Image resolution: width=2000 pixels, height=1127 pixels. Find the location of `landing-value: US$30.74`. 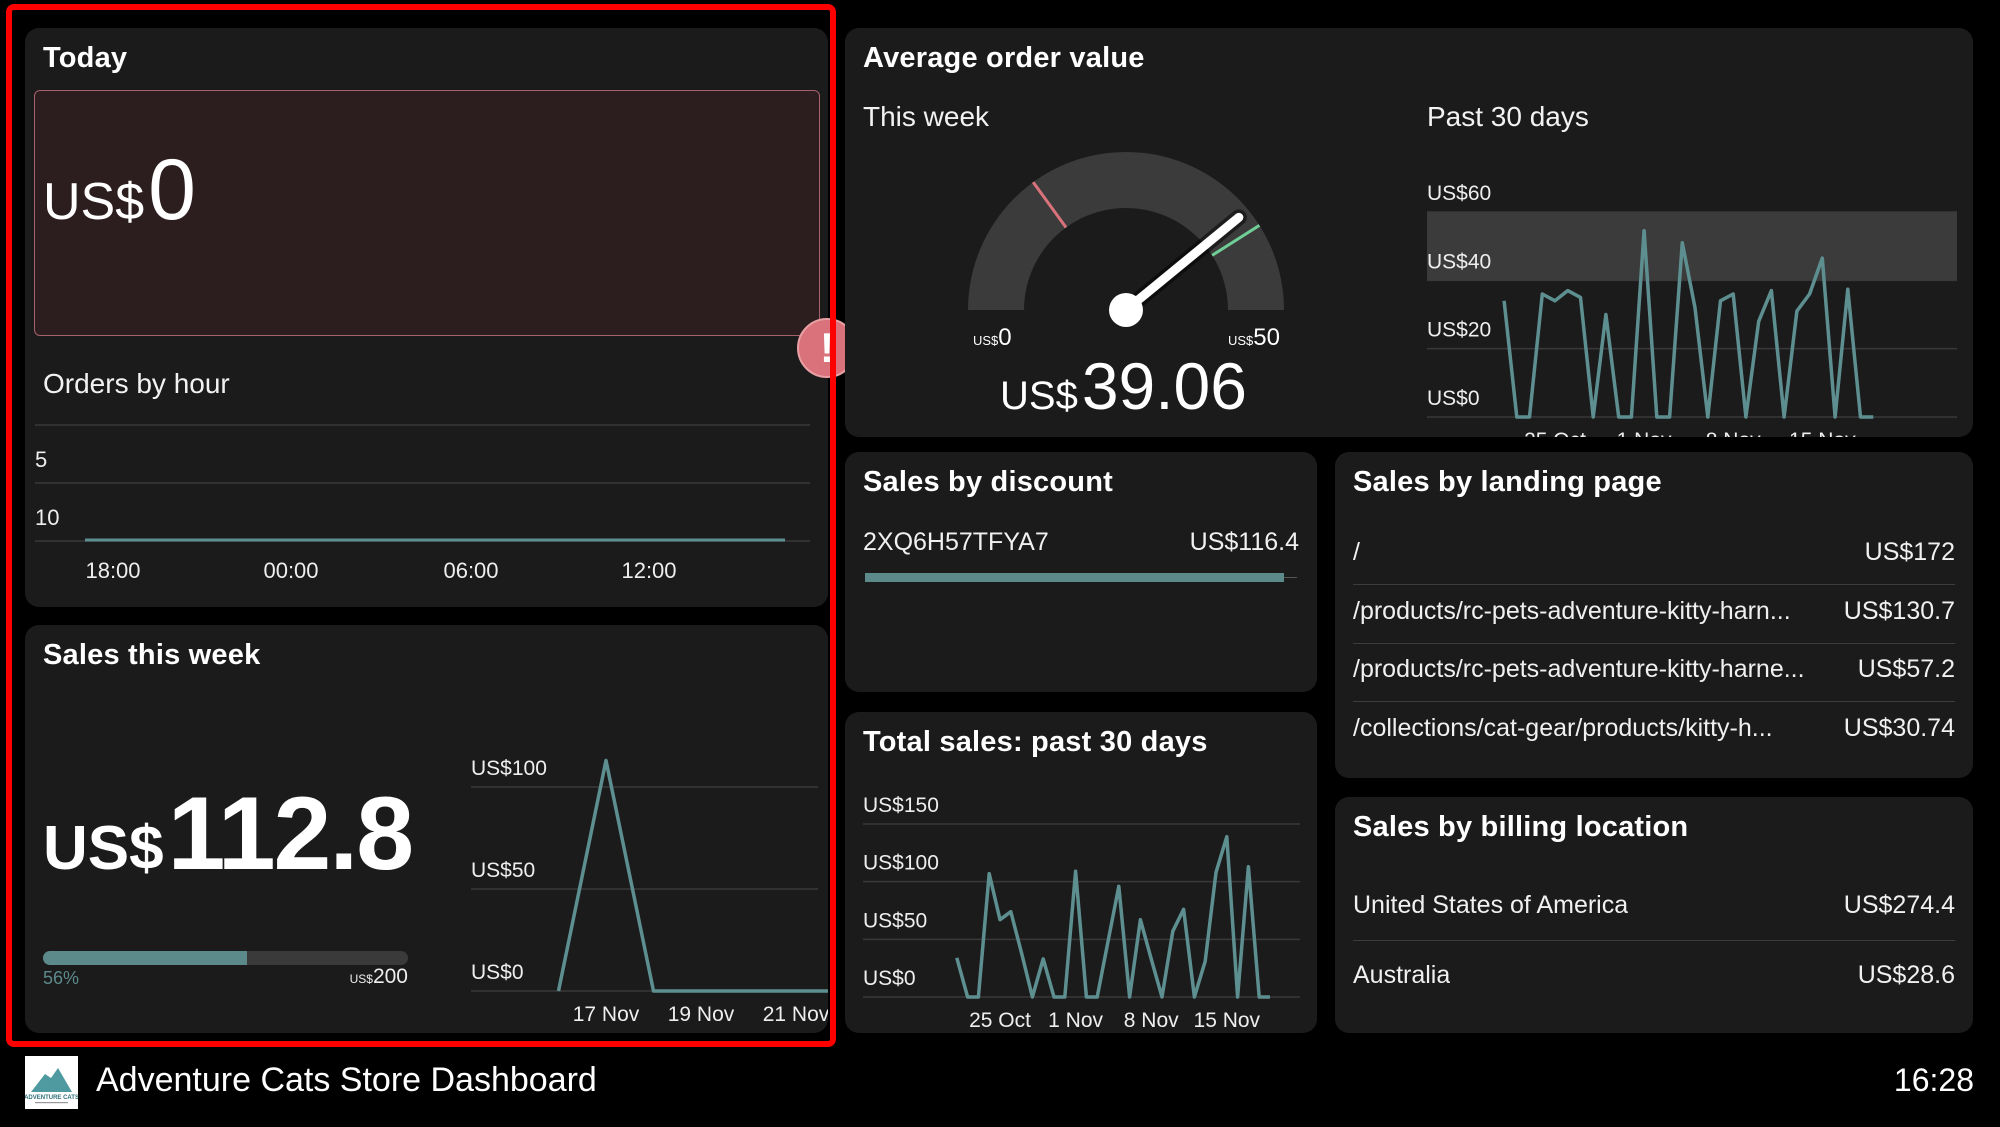

landing-value: US$30.74 is located at coordinates (1899, 728).